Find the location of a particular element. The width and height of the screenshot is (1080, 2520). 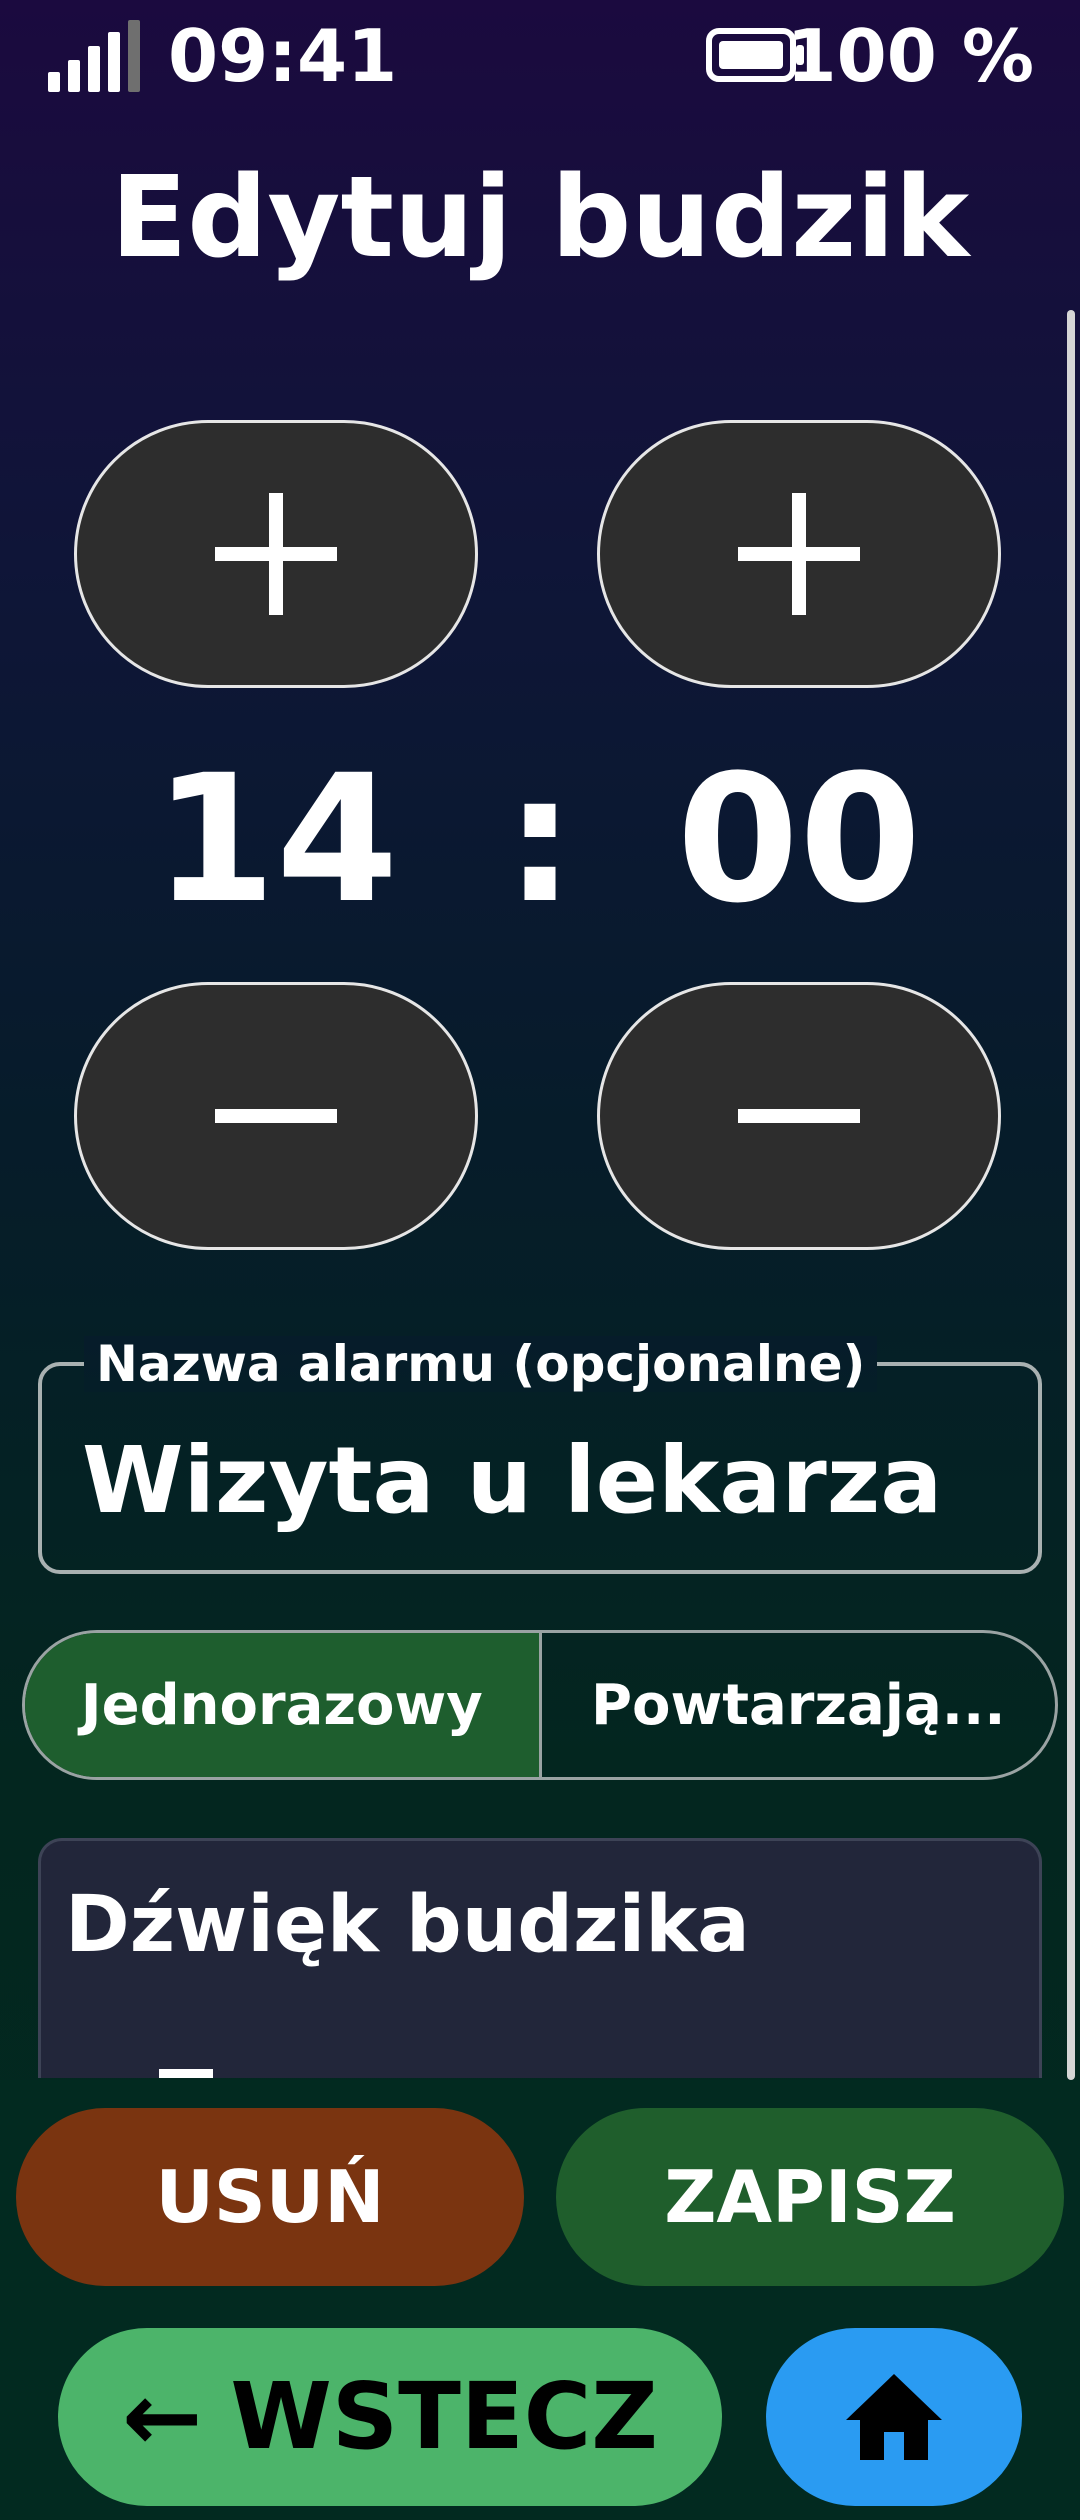

status-bar: 09:41 100 % is located at coordinates (540, 55).